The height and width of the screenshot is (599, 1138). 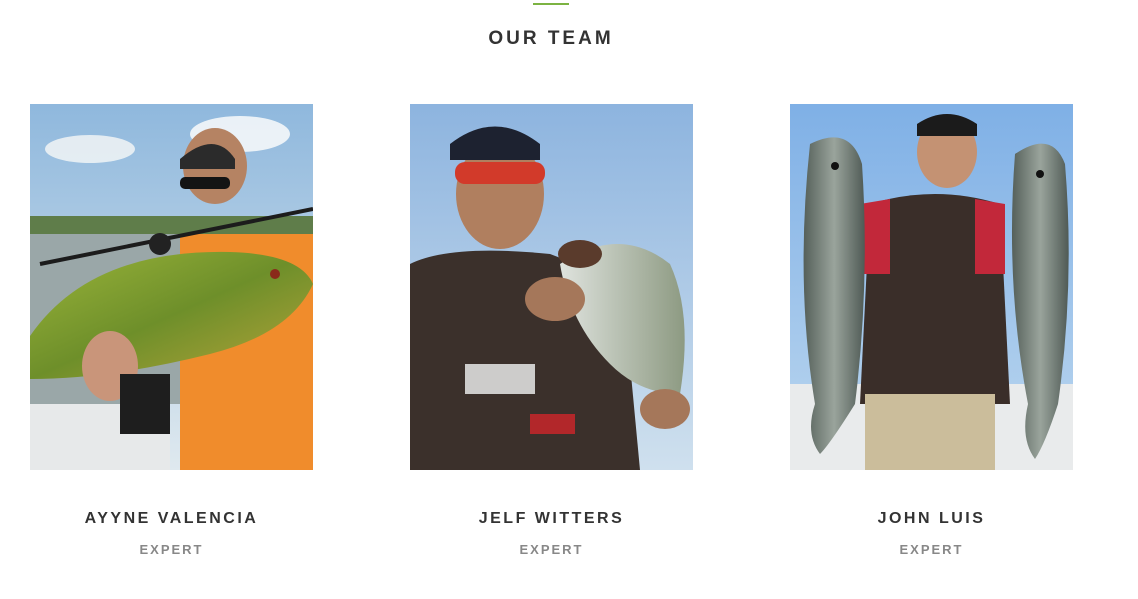 I want to click on team-member-name: JELF WITTERS, so click(x=551, y=518).